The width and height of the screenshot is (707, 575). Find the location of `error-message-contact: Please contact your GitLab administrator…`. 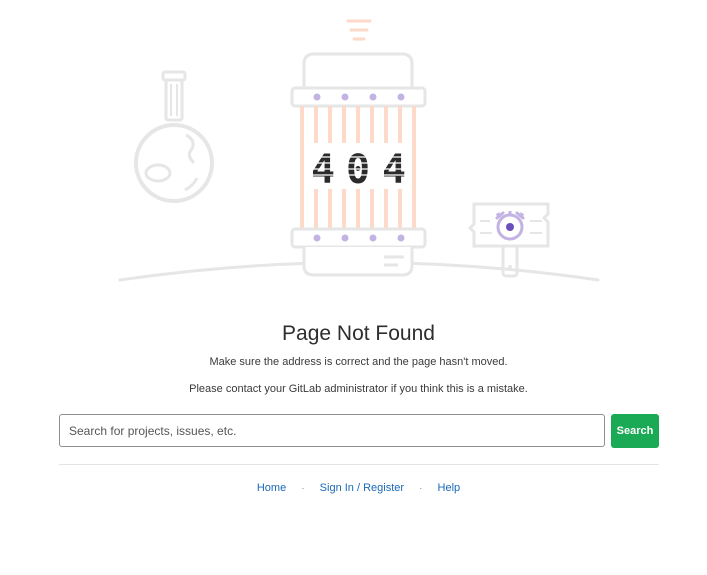

error-message-contact: Please contact your GitLab administrator… is located at coordinates (358, 389).